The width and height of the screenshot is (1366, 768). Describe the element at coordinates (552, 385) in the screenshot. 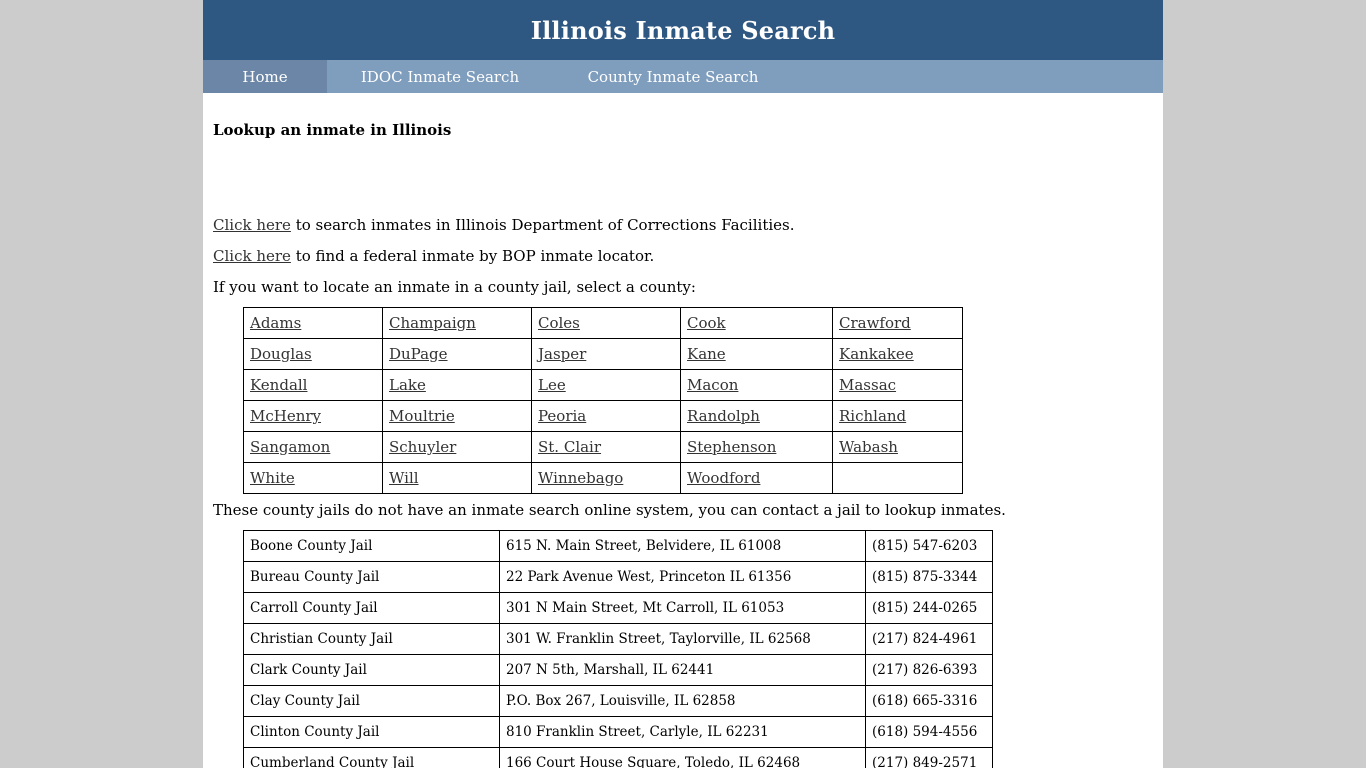

I see `county-link: Lee` at that location.